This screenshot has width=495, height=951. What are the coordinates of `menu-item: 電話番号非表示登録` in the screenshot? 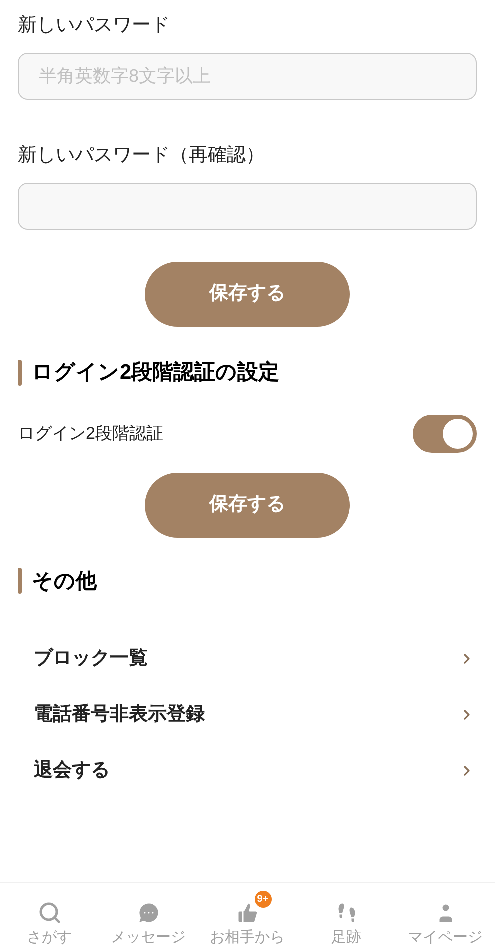 It's located at (247, 715).